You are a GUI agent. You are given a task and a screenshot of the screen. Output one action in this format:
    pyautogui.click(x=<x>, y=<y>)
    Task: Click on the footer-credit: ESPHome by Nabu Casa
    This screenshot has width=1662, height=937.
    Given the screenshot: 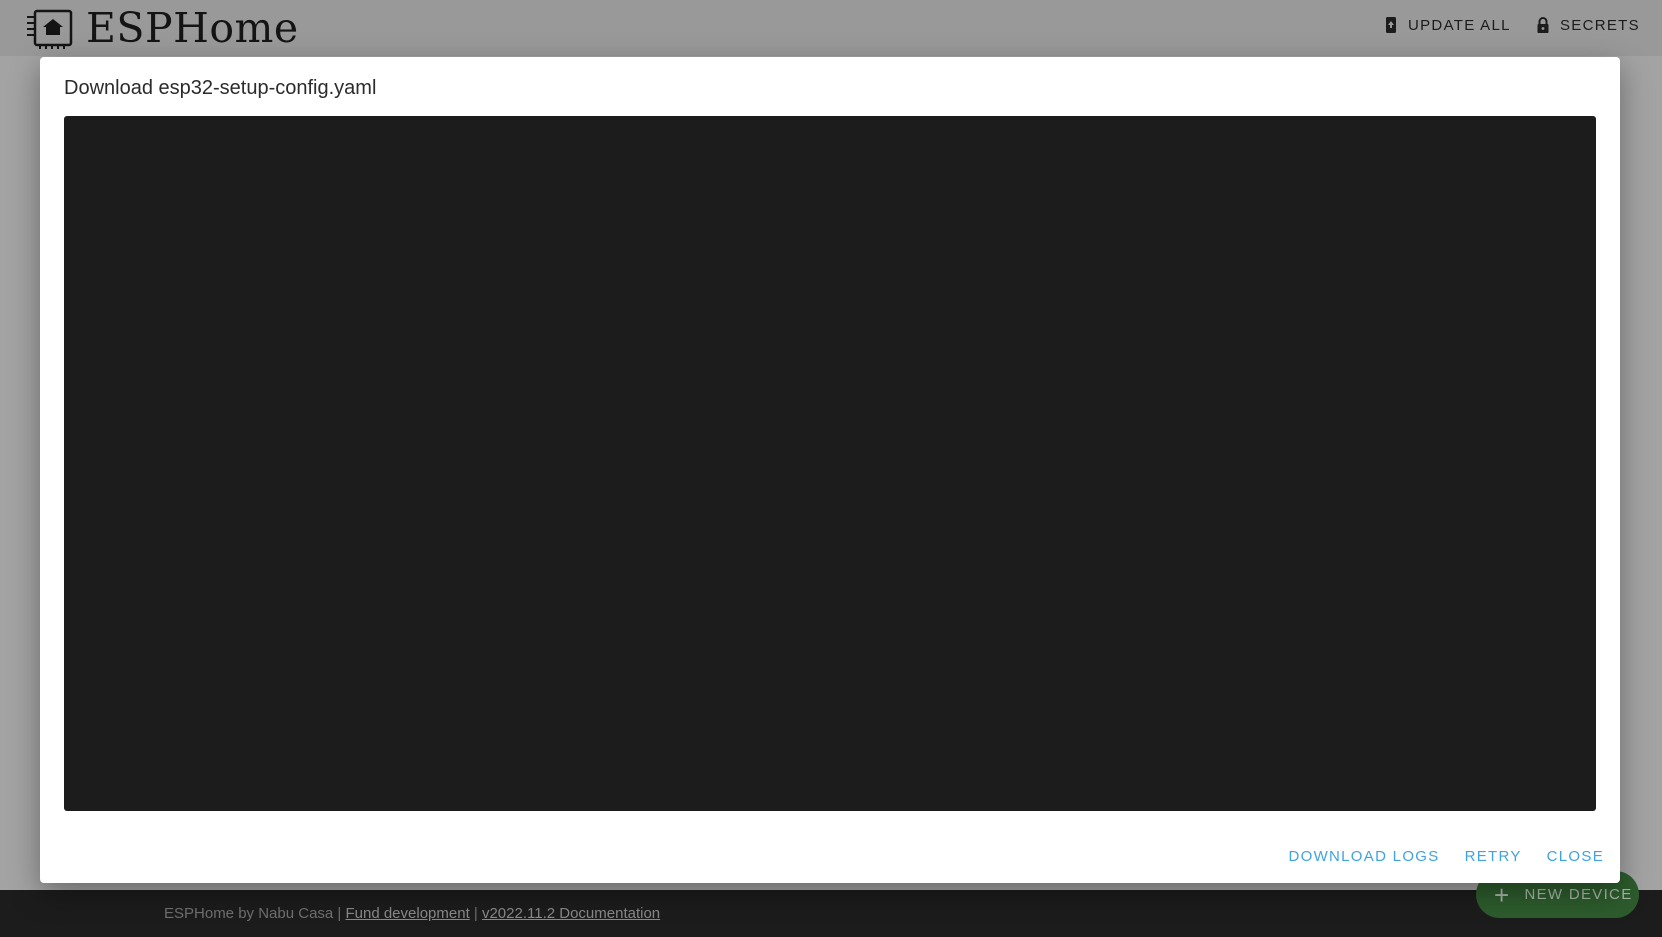 What is the action you would take?
    pyautogui.click(x=249, y=913)
    